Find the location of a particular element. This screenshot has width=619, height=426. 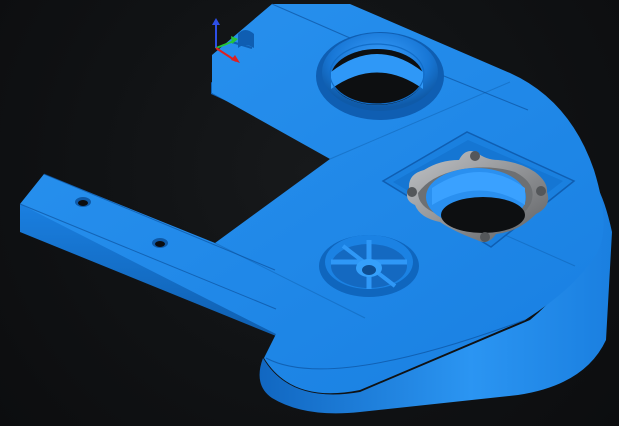

top-circular-hole is located at coordinates (380, 76).